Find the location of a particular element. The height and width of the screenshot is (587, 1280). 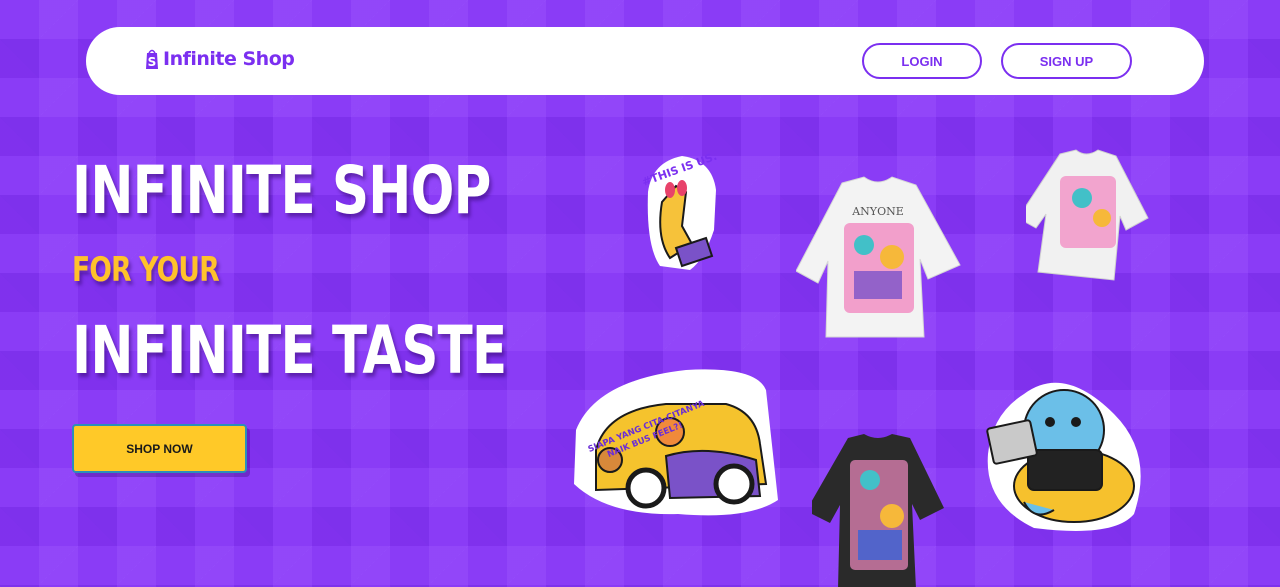

hero-title-line3: INFINITE TASTE is located at coordinates (289, 350).